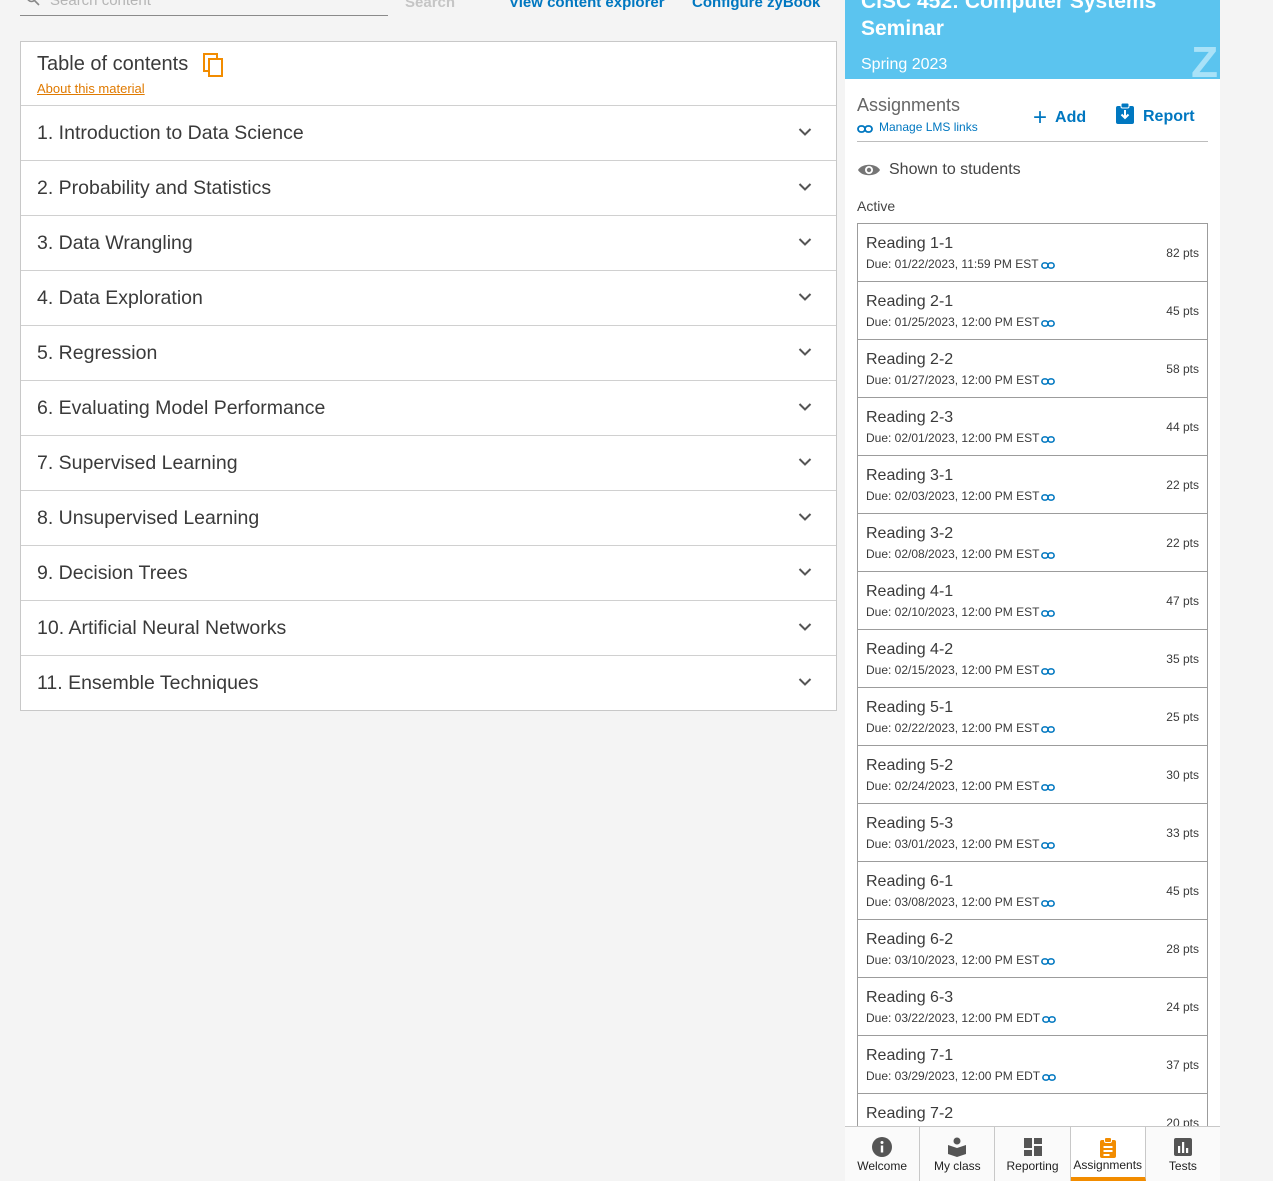 The width and height of the screenshot is (1273, 1181). I want to click on due-text: Due: 02/24/2023, 12:00 PM EST, so click(953, 786).